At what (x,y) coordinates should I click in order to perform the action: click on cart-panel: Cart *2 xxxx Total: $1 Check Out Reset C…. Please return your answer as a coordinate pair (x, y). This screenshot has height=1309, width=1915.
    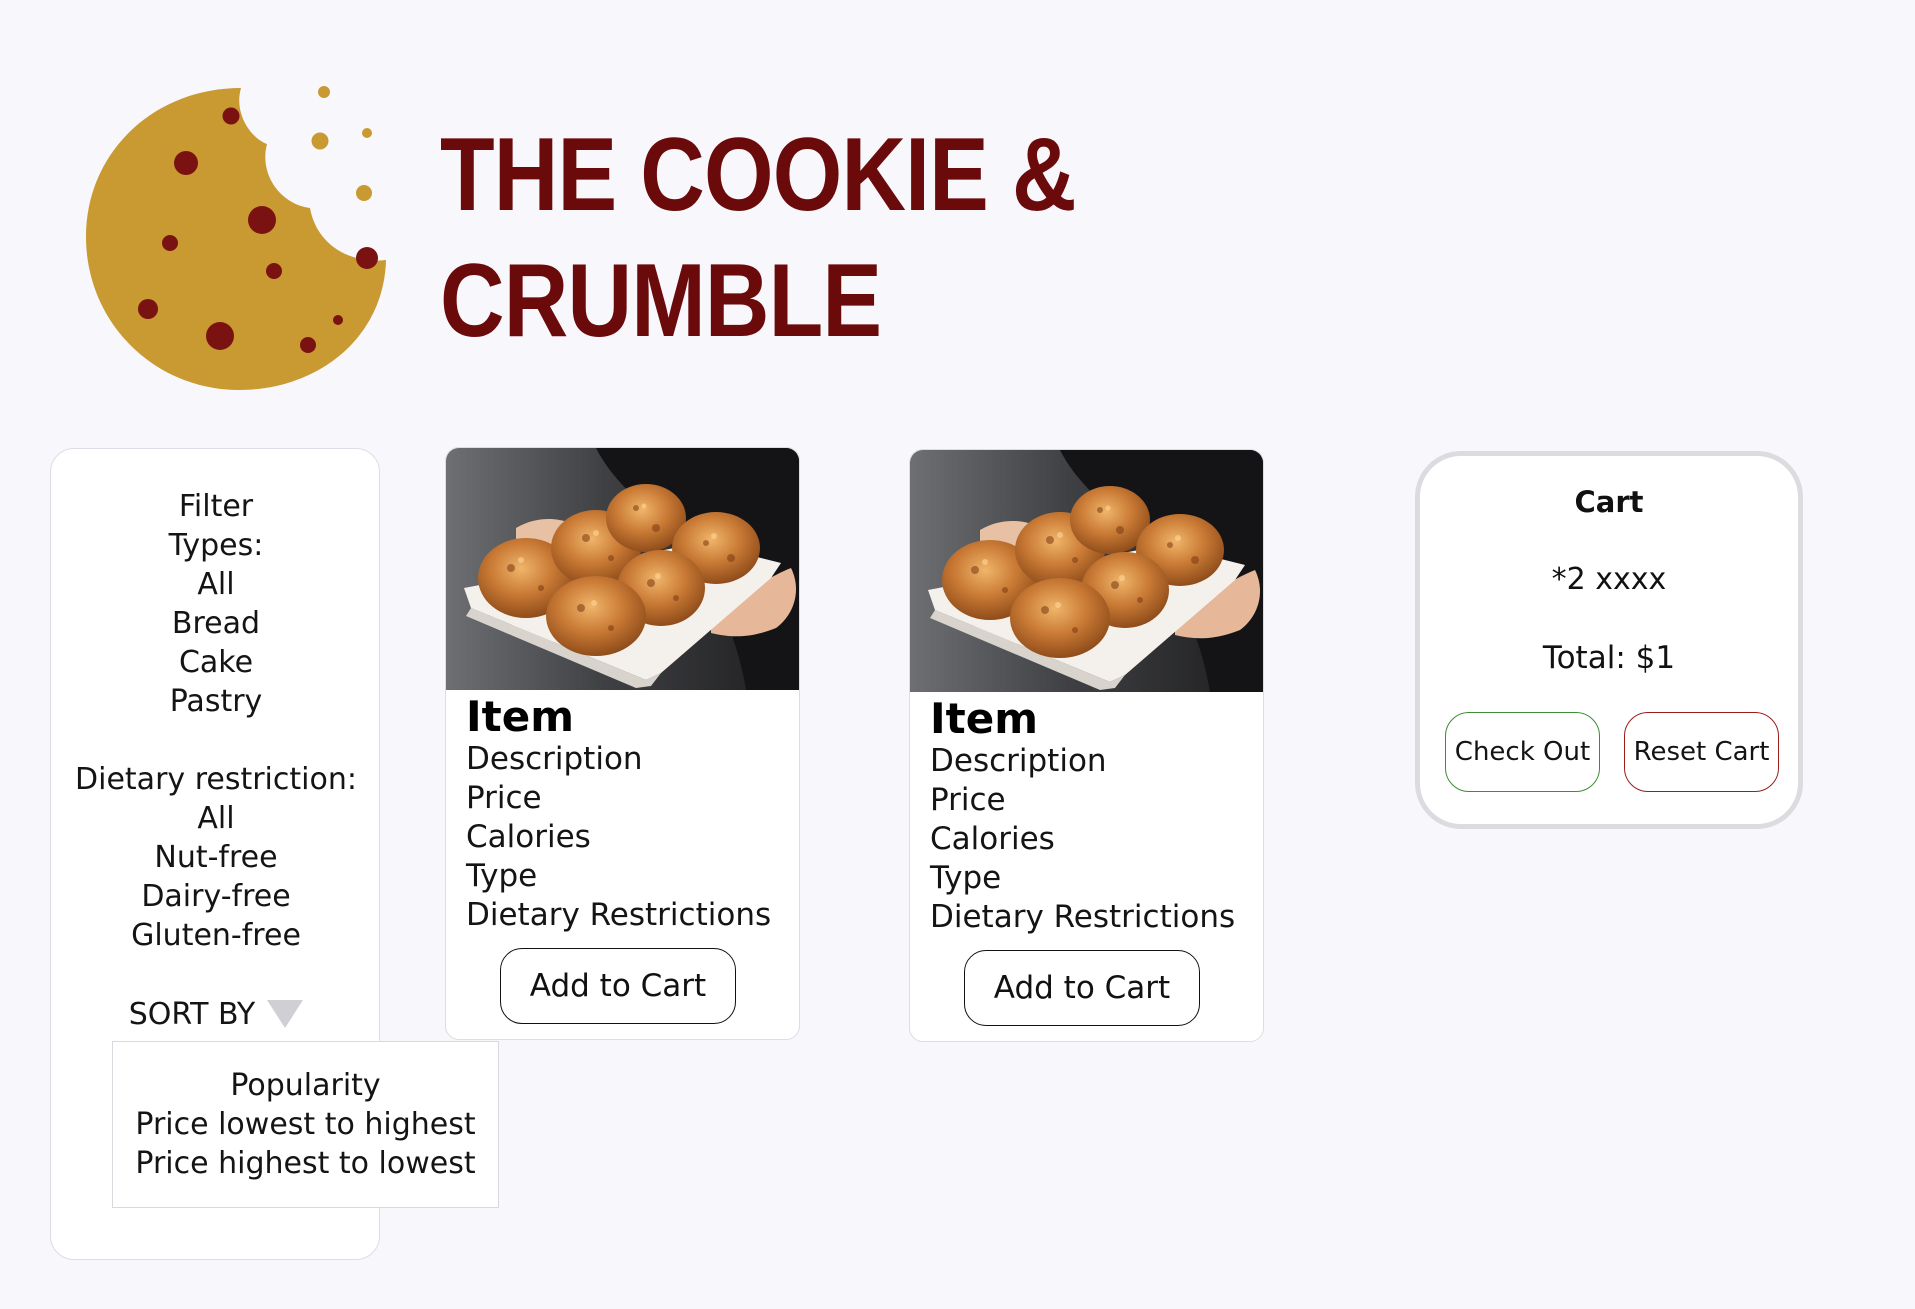
    Looking at the image, I should click on (1609, 640).